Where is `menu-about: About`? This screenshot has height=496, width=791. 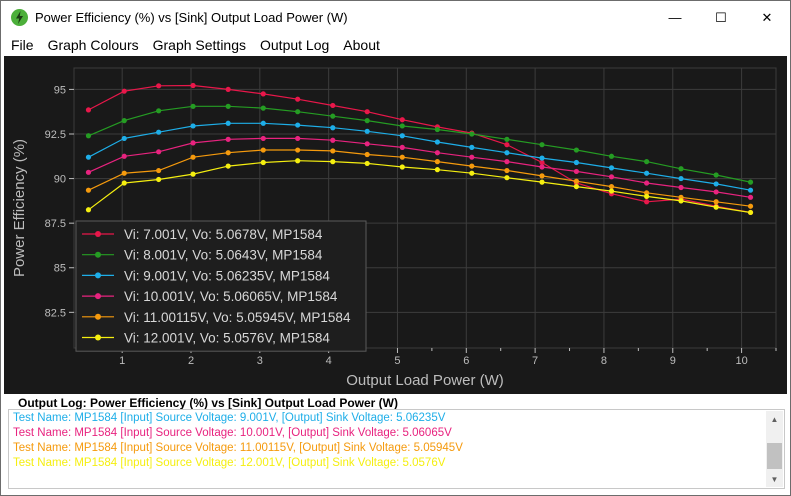 menu-about: About is located at coordinates (361, 45).